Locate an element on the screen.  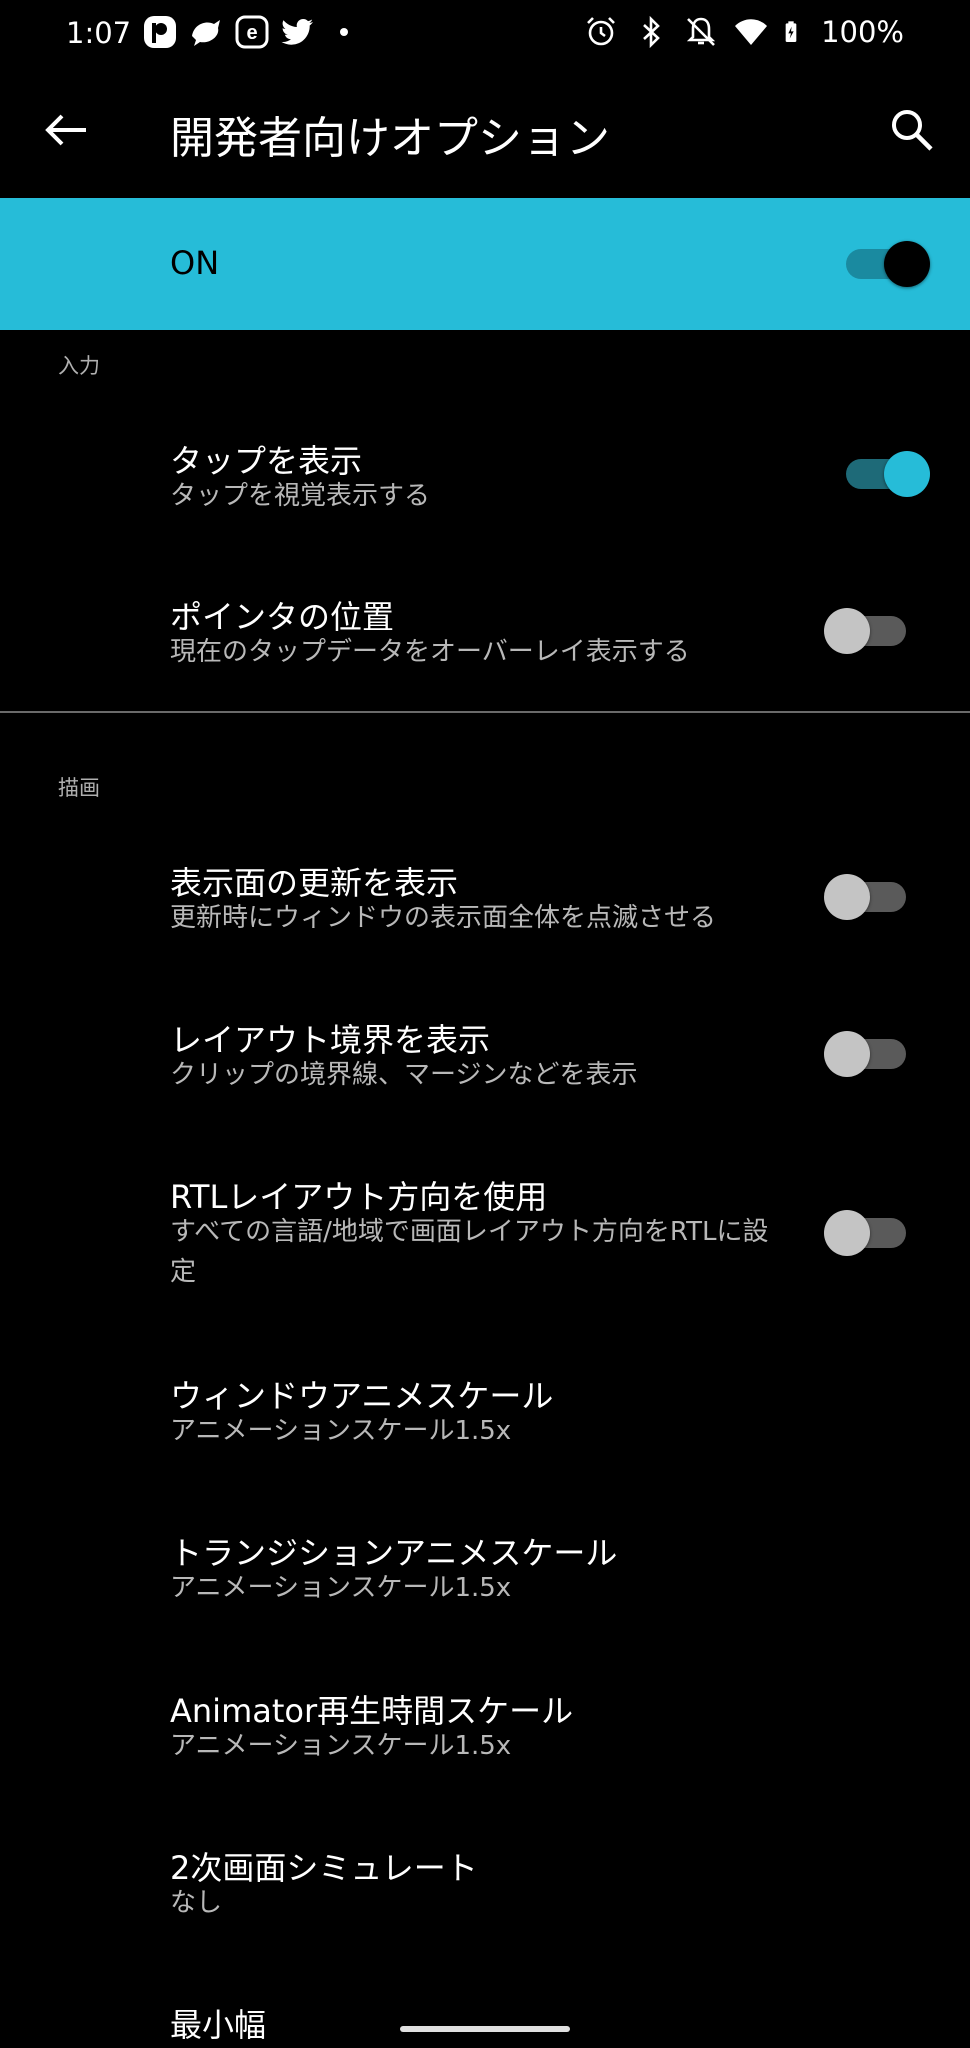
page-title: 開発者向けオプション is located at coordinates (390, 138).